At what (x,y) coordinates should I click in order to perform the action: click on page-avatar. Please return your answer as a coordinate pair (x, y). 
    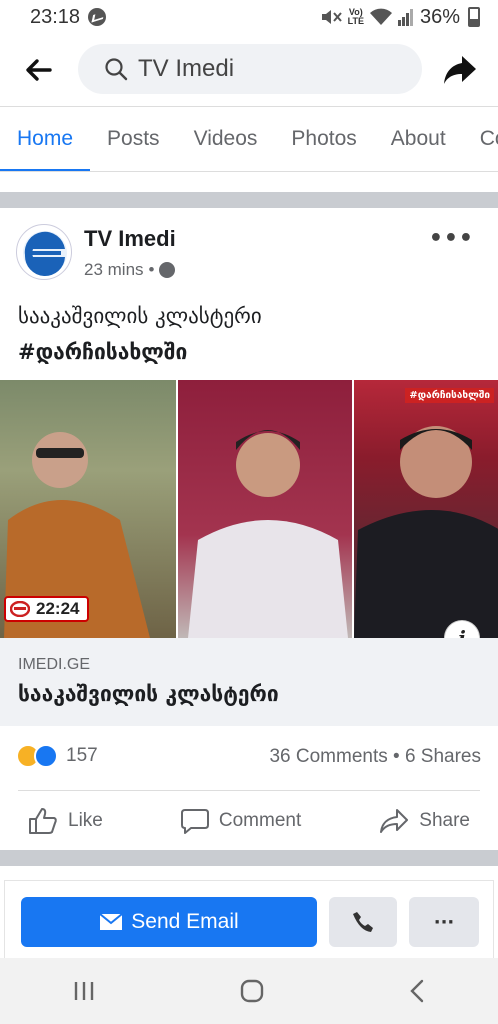
    Looking at the image, I should click on (44, 252).